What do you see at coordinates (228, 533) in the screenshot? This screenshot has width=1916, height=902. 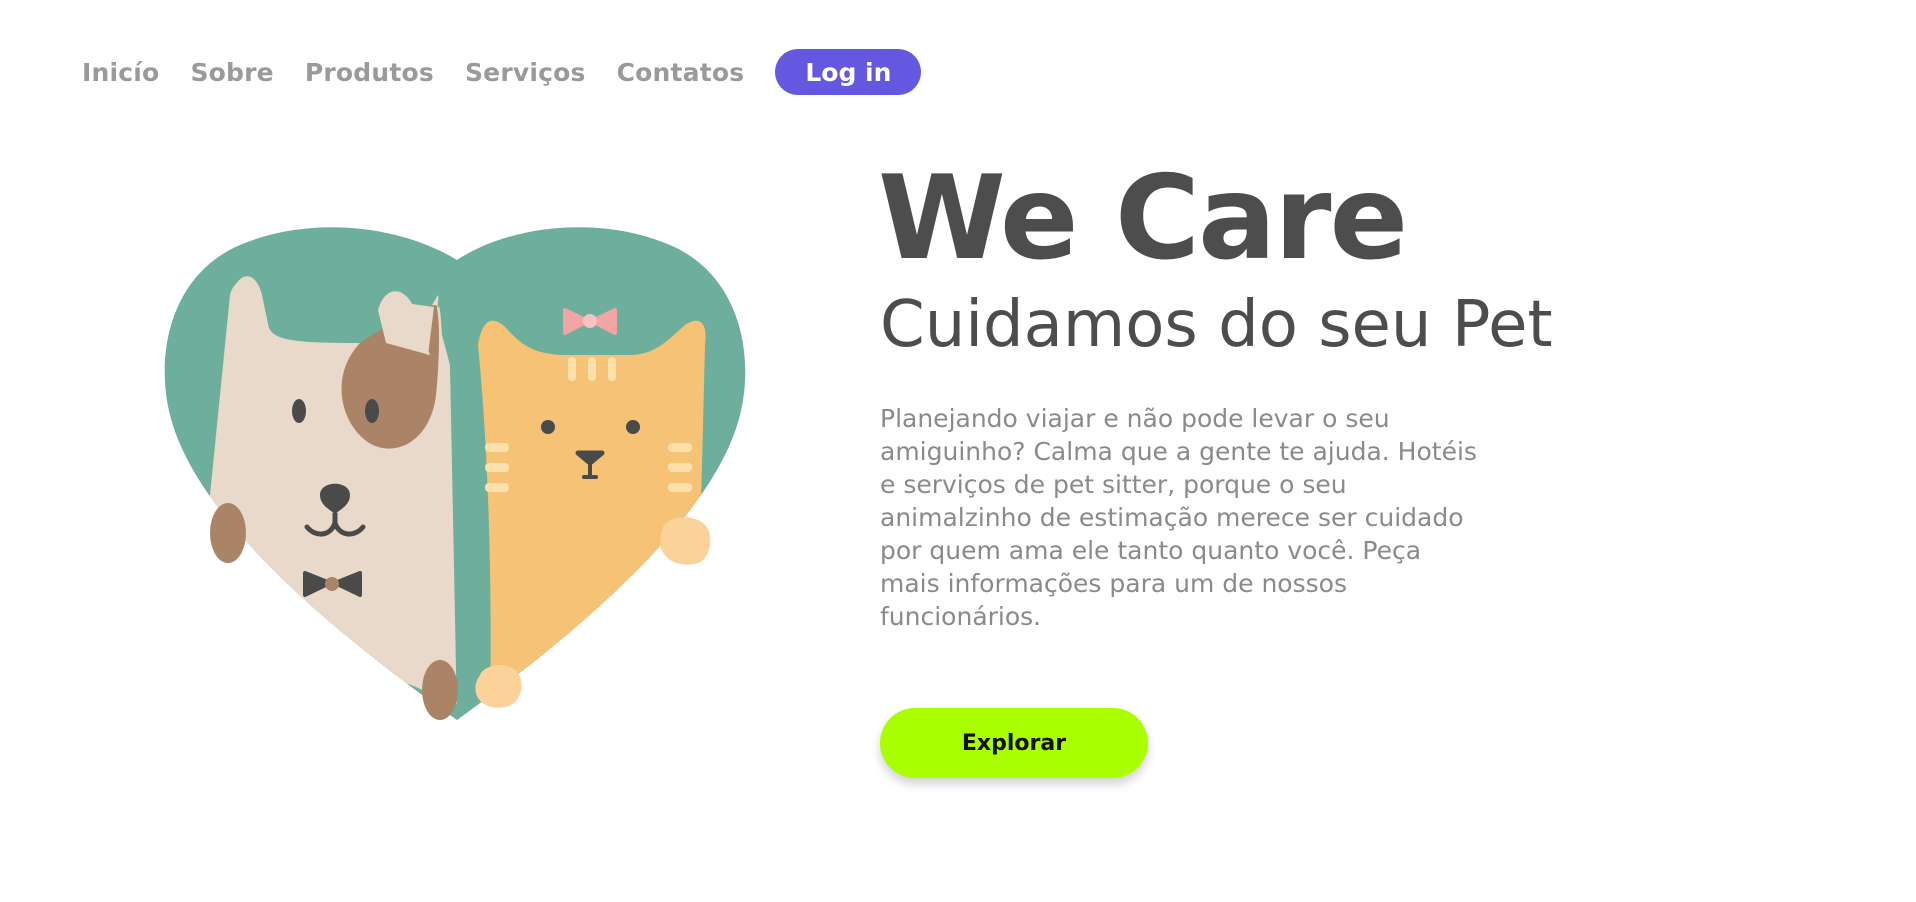 I see `dog-paw-left` at bounding box center [228, 533].